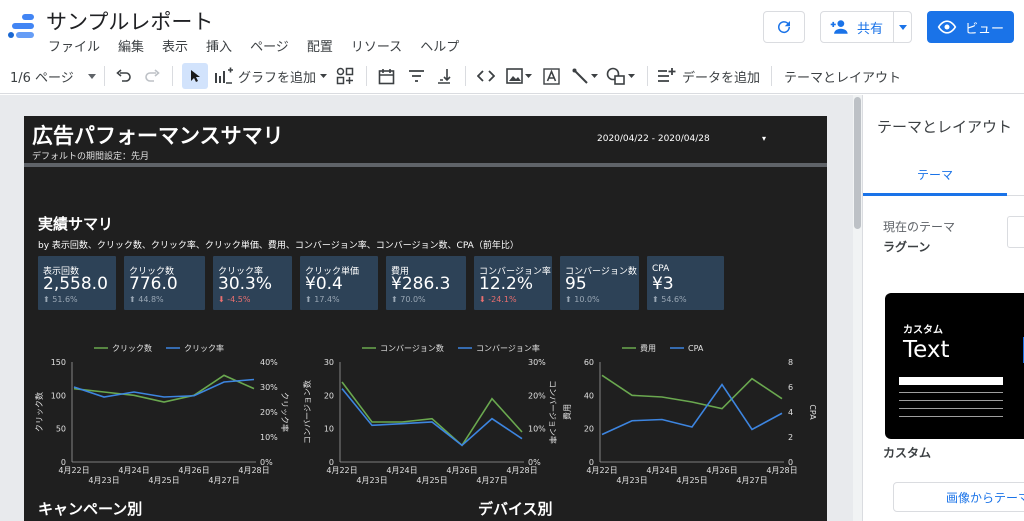  What do you see at coordinates (386, 76) in the screenshot?
I see `date-range-button` at bounding box center [386, 76].